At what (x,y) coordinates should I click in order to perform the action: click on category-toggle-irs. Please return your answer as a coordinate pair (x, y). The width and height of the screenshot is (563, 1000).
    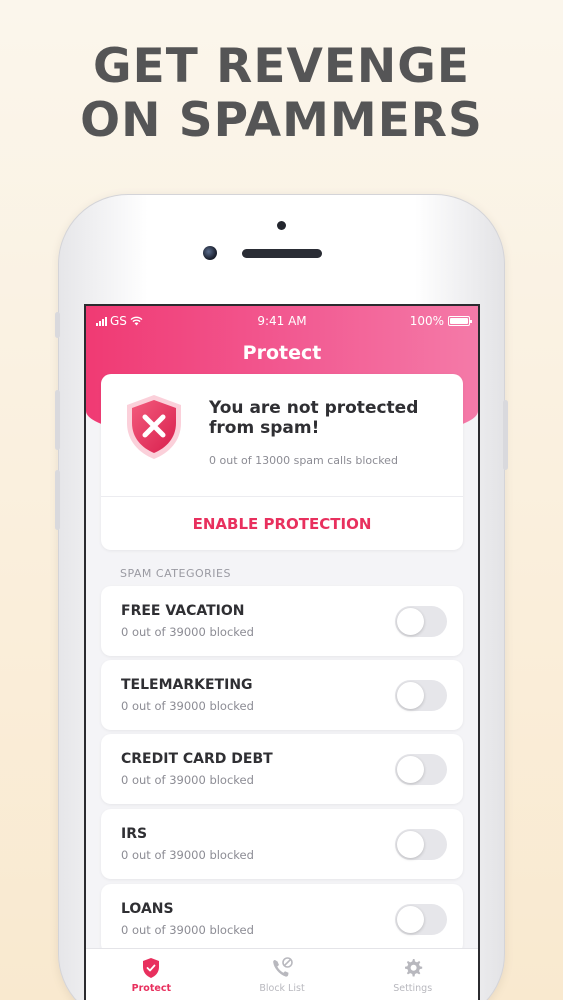
    Looking at the image, I should click on (421, 844).